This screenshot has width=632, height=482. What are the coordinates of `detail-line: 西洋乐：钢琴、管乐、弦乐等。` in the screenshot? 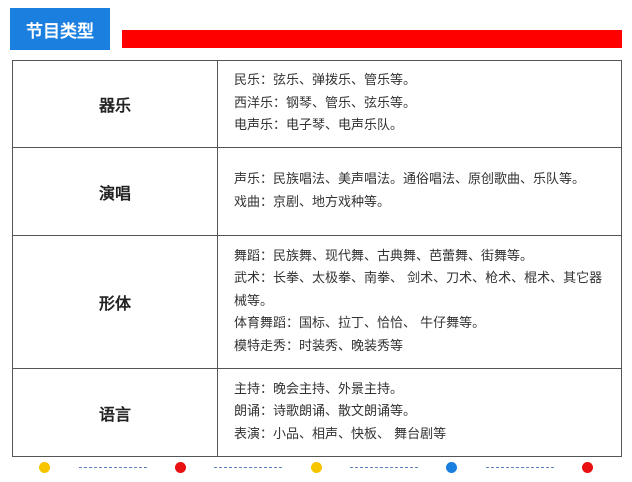 It's located at (325, 103).